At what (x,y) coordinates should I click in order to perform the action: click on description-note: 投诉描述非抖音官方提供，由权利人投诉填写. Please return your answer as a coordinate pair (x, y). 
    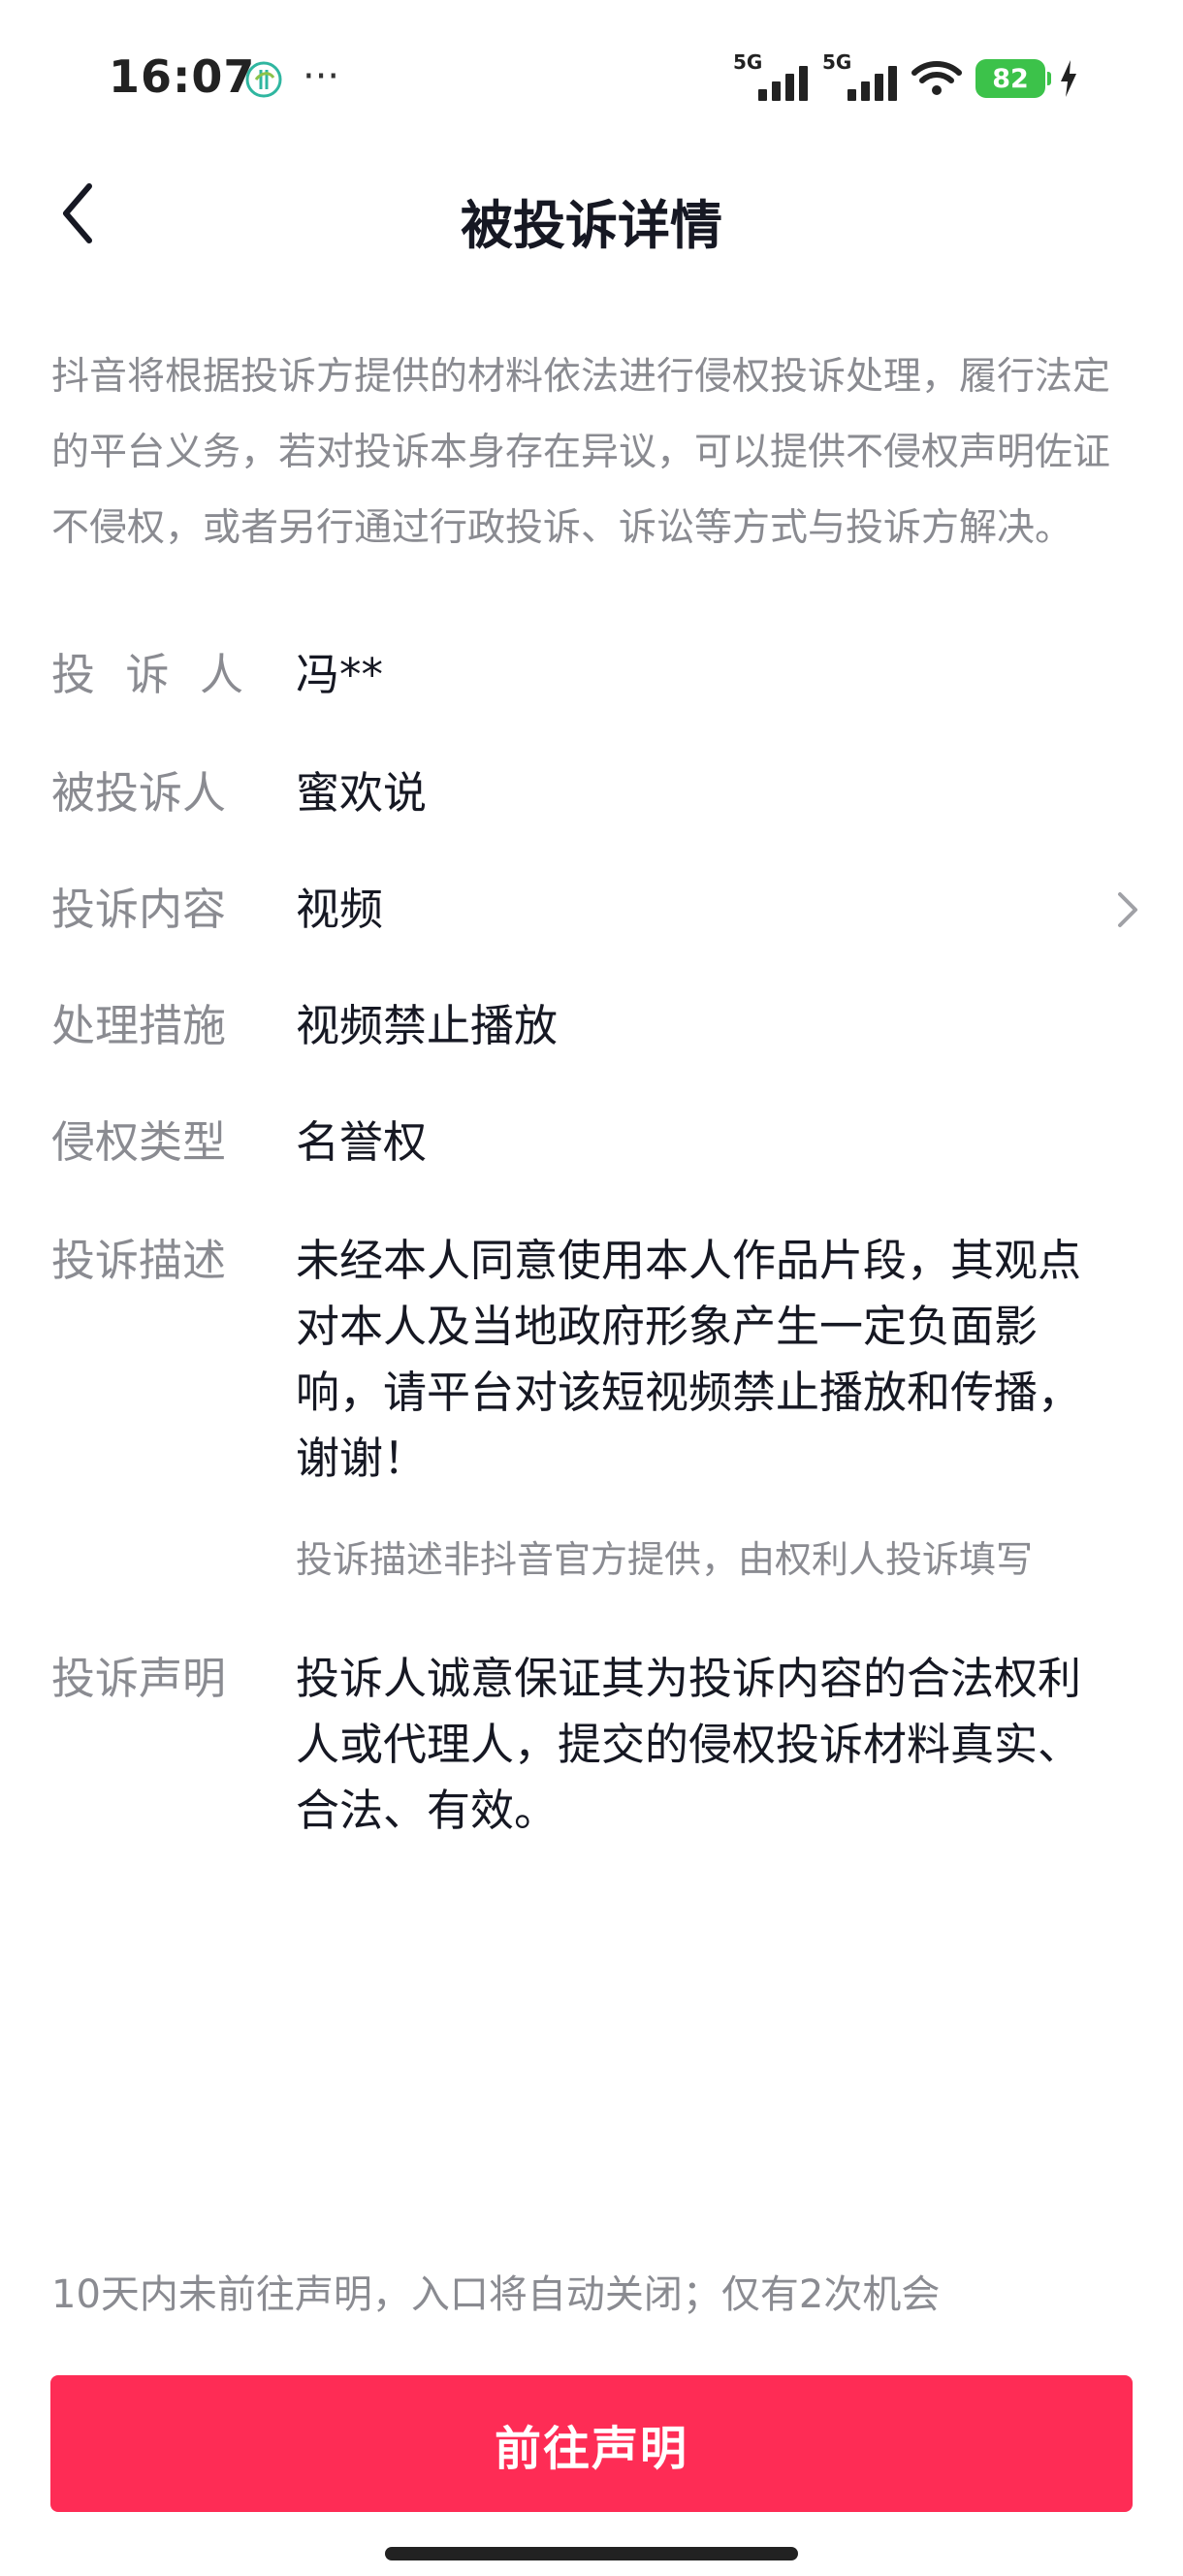
    Looking at the image, I should click on (665, 1559).